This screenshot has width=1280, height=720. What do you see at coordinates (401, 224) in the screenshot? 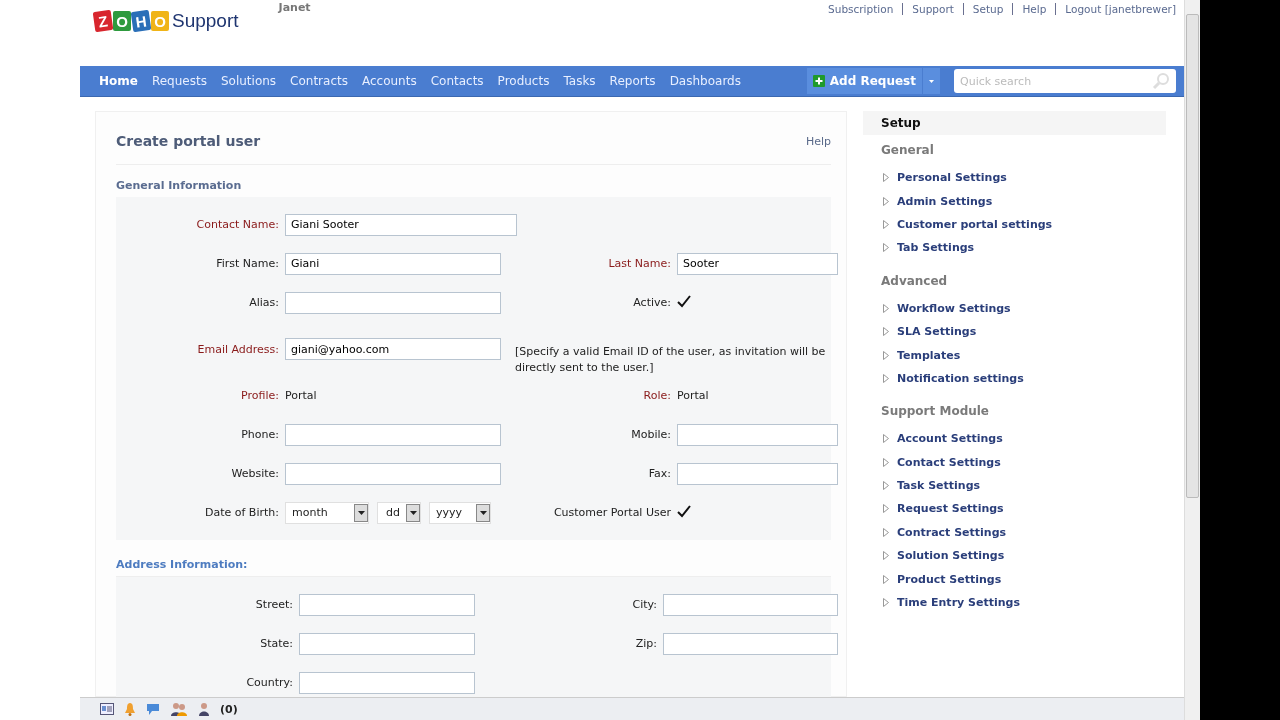
I see `input-field: Giani Sooter` at bounding box center [401, 224].